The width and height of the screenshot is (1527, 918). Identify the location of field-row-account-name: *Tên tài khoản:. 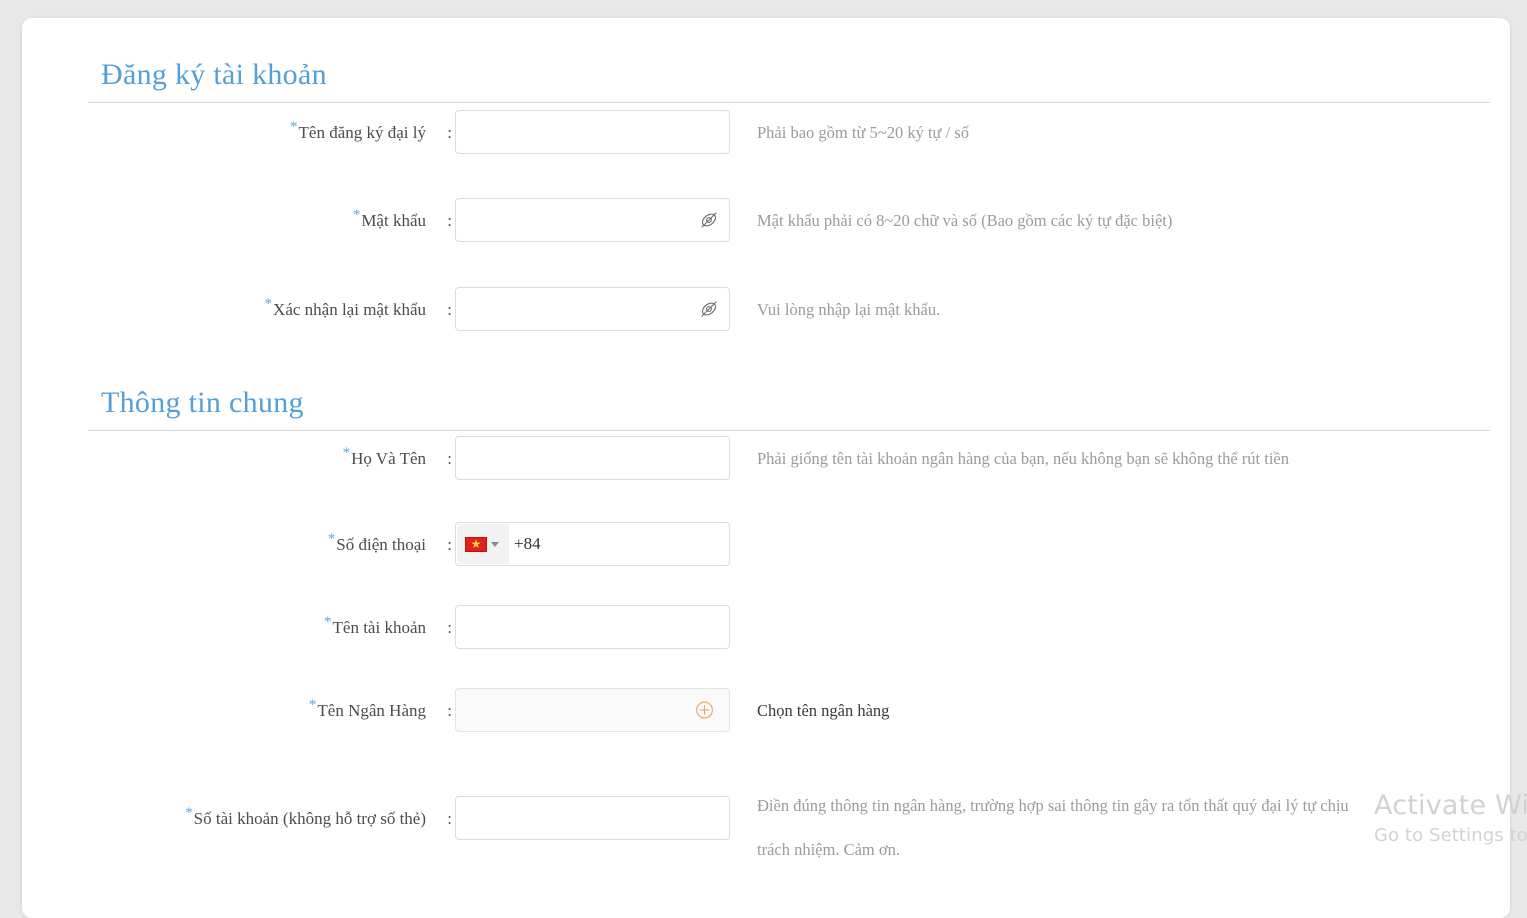
(766, 628).